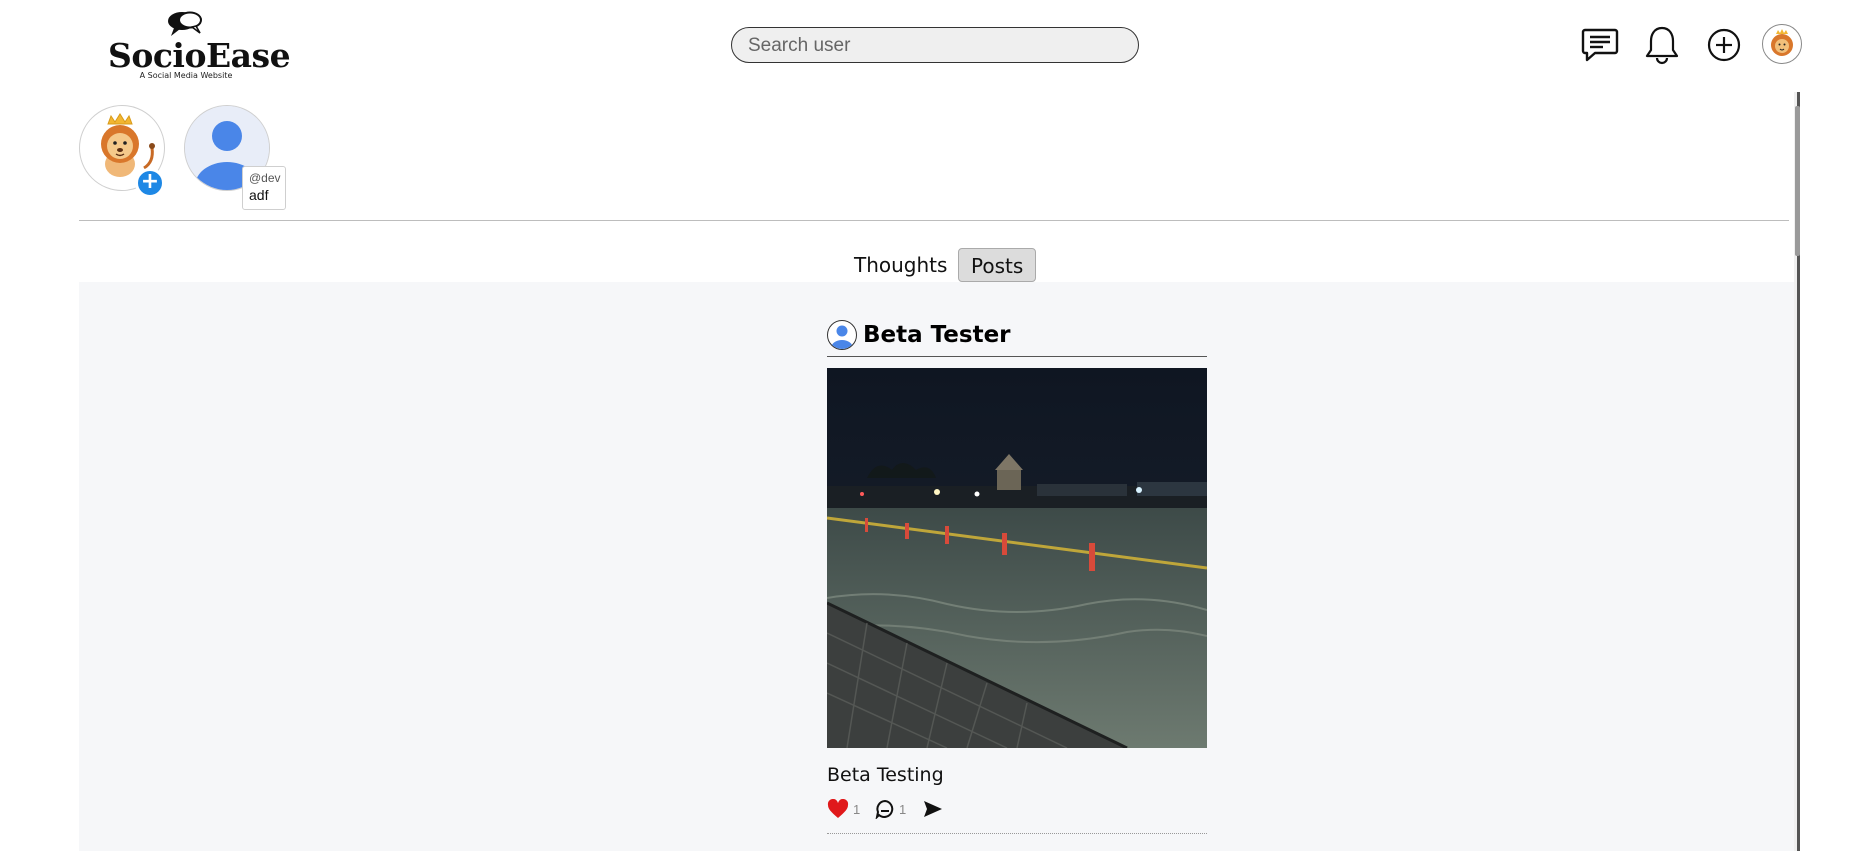 The image size is (1872, 851). I want to click on default-user-avatar-icon, so click(842, 337).